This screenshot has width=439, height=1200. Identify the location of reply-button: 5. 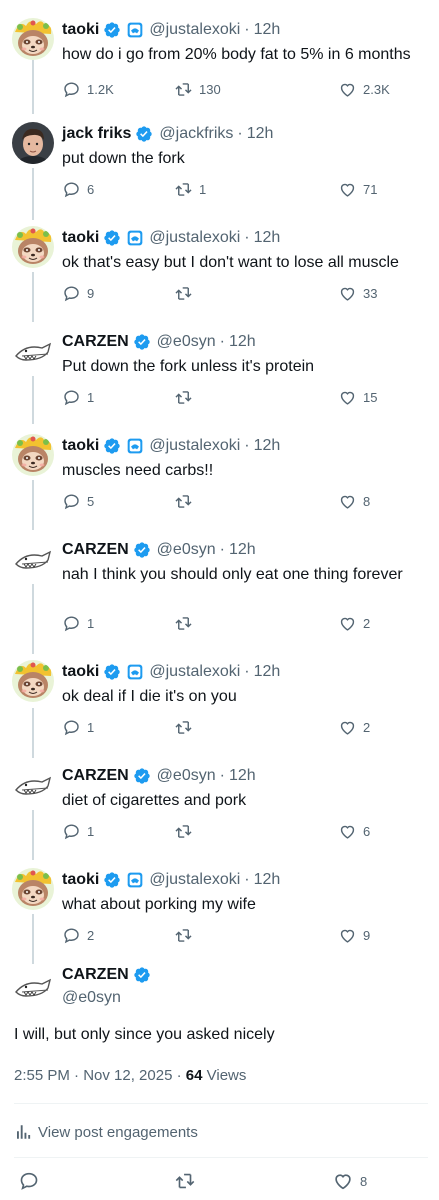
(78, 501).